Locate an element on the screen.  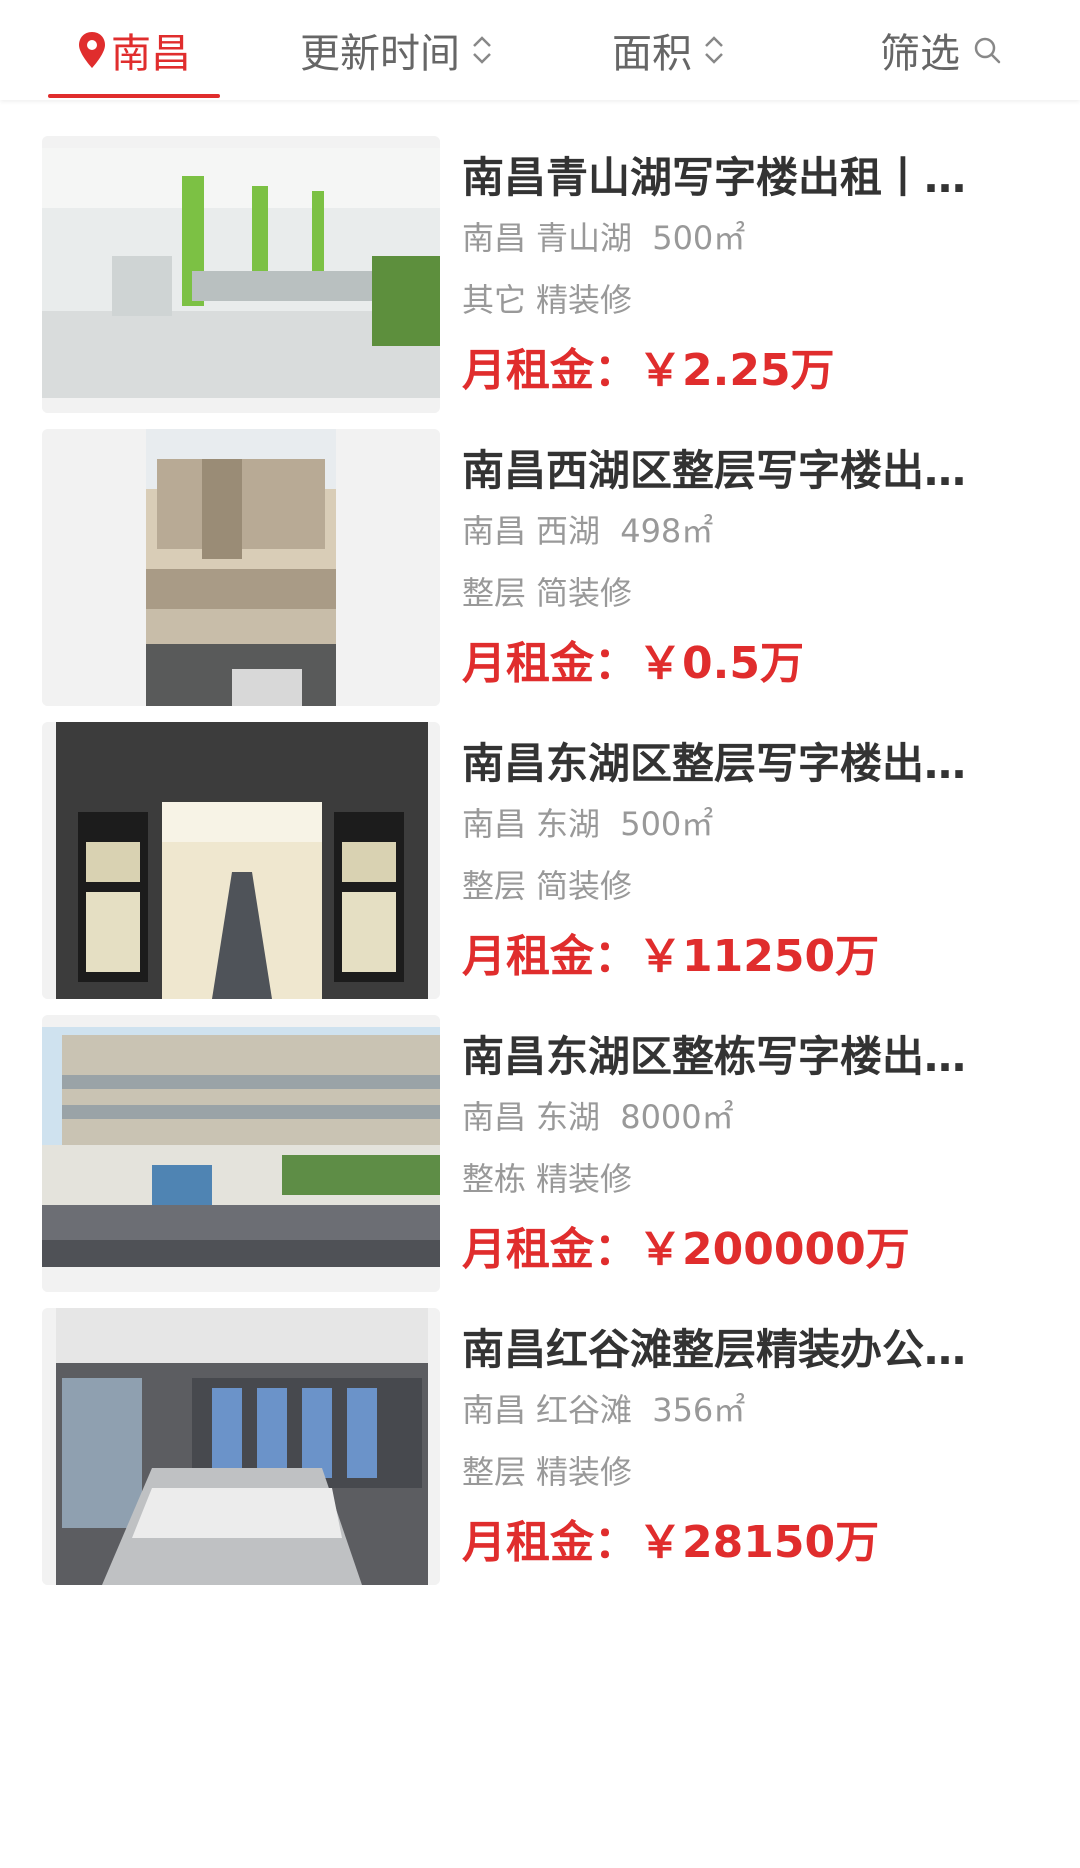
tab-area: 面积 is located at coordinates (669, 50).